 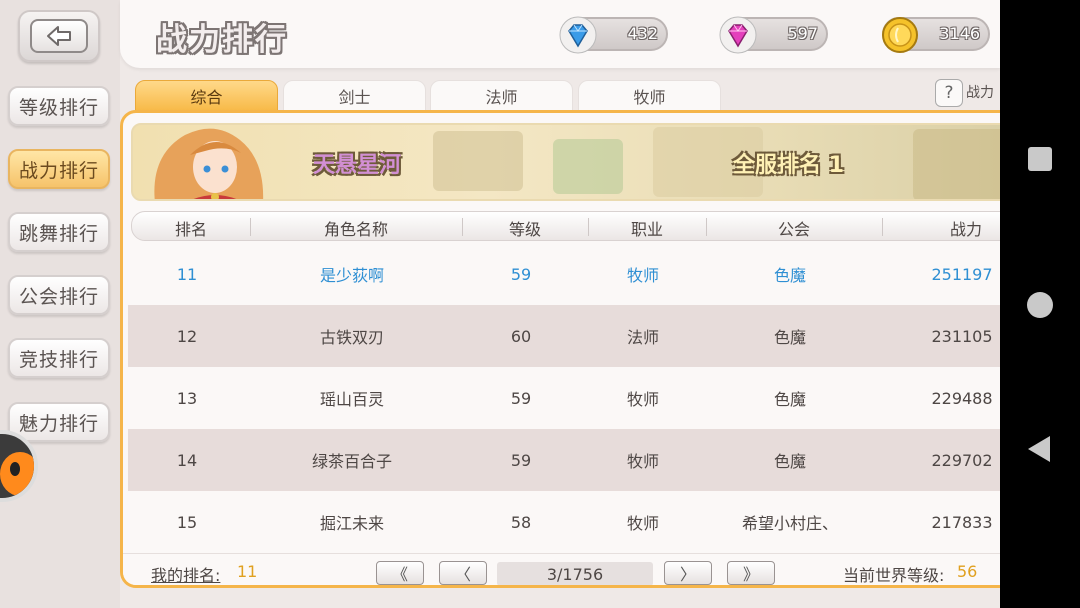 What do you see at coordinates (575, 573) in the screenshot?
I see `page-indicator: 3/1756` at bounding box center [575, 573].